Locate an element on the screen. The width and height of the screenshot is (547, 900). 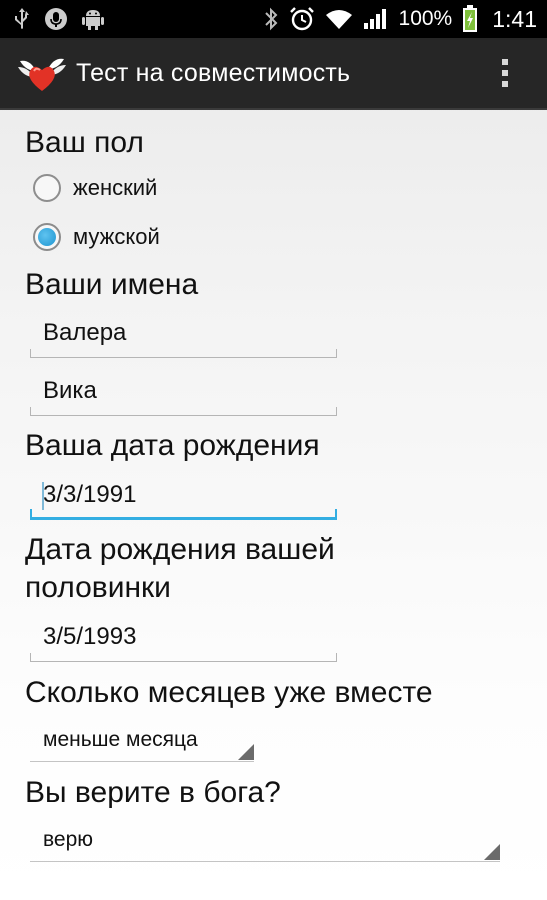
action-bar: Тест на совместимость is located at coordinates (273, 74).